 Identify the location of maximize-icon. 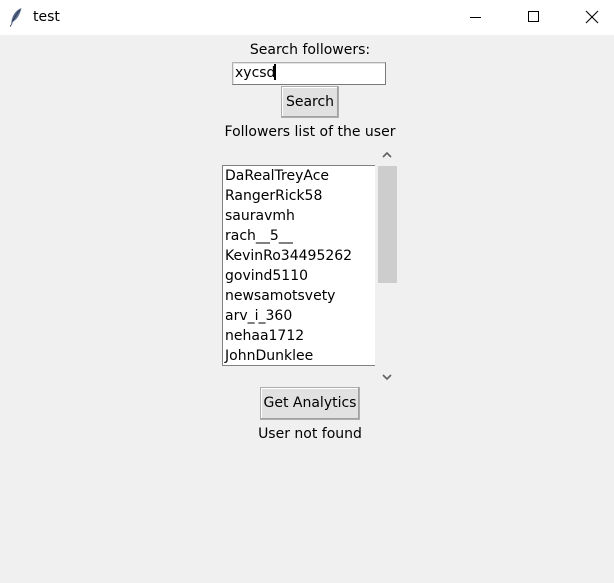
(533, 16).